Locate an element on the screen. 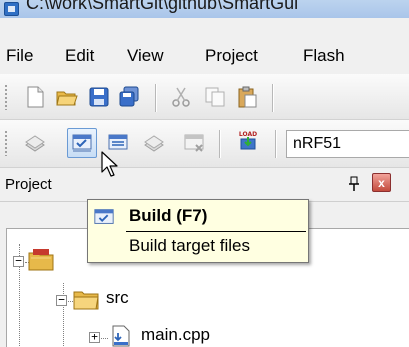 This screenshot has width=409, height=347. new-file-icon is located at coordinates (35, 97).